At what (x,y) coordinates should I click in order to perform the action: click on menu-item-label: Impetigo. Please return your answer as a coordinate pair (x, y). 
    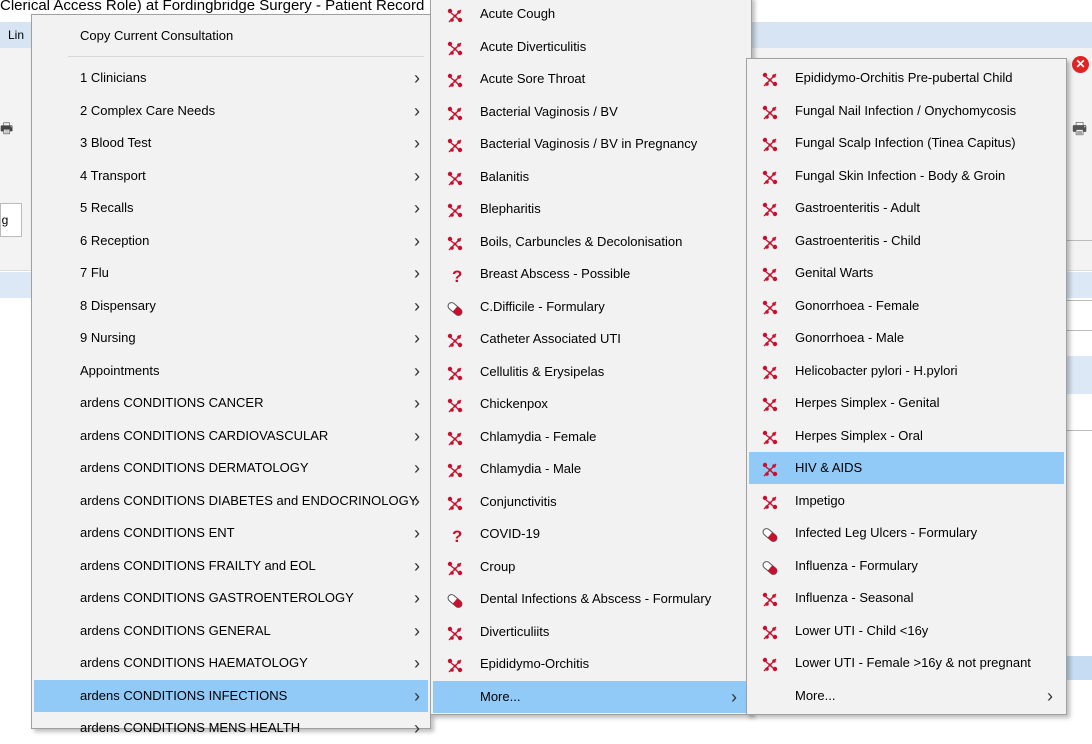
    Looking at the image, I should click on (820, 500).